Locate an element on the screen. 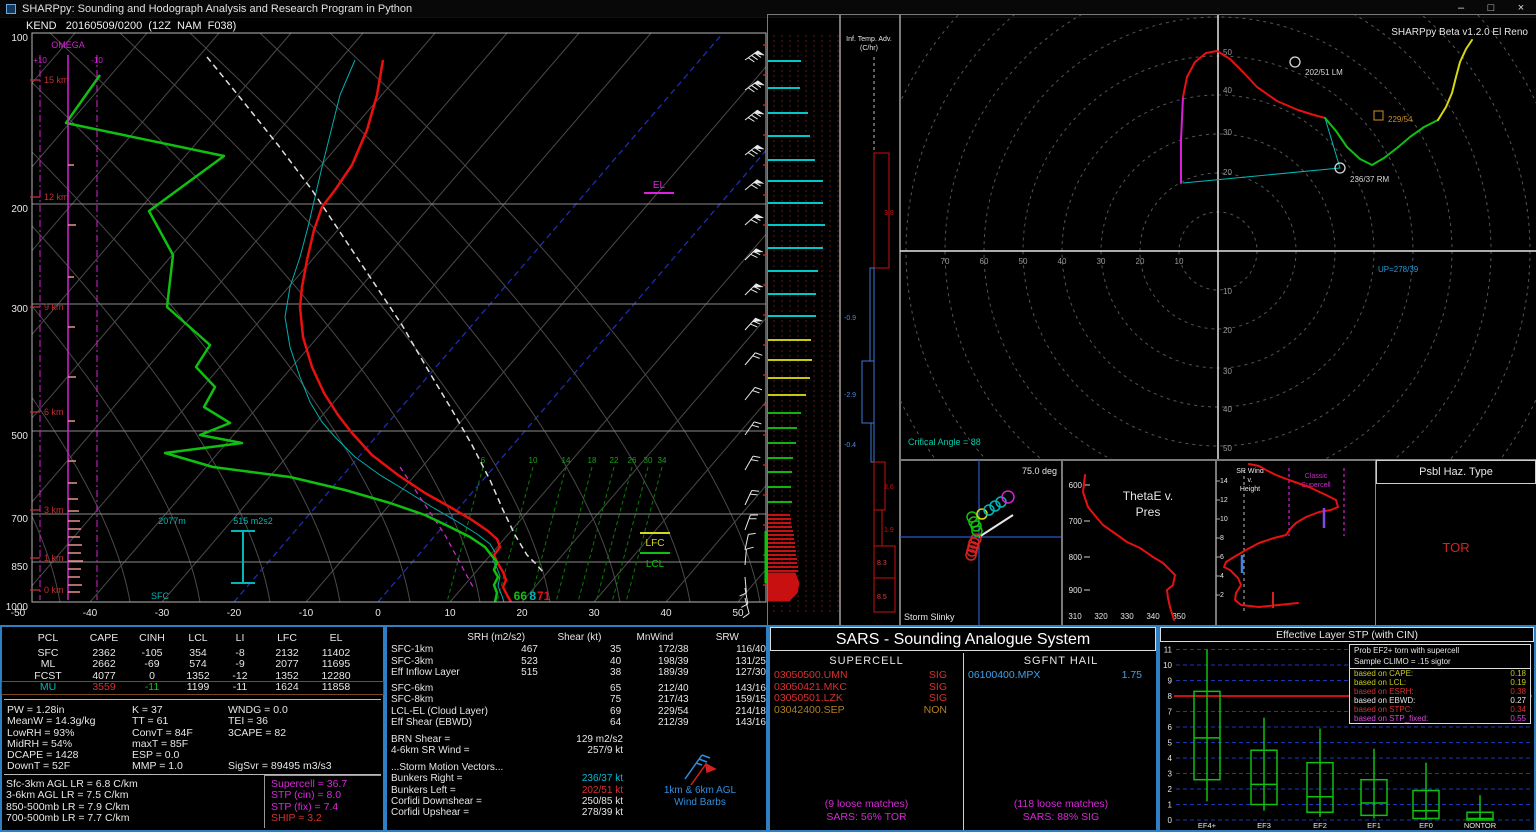  svg-text: 340 is located at coordinates (1153, 616).